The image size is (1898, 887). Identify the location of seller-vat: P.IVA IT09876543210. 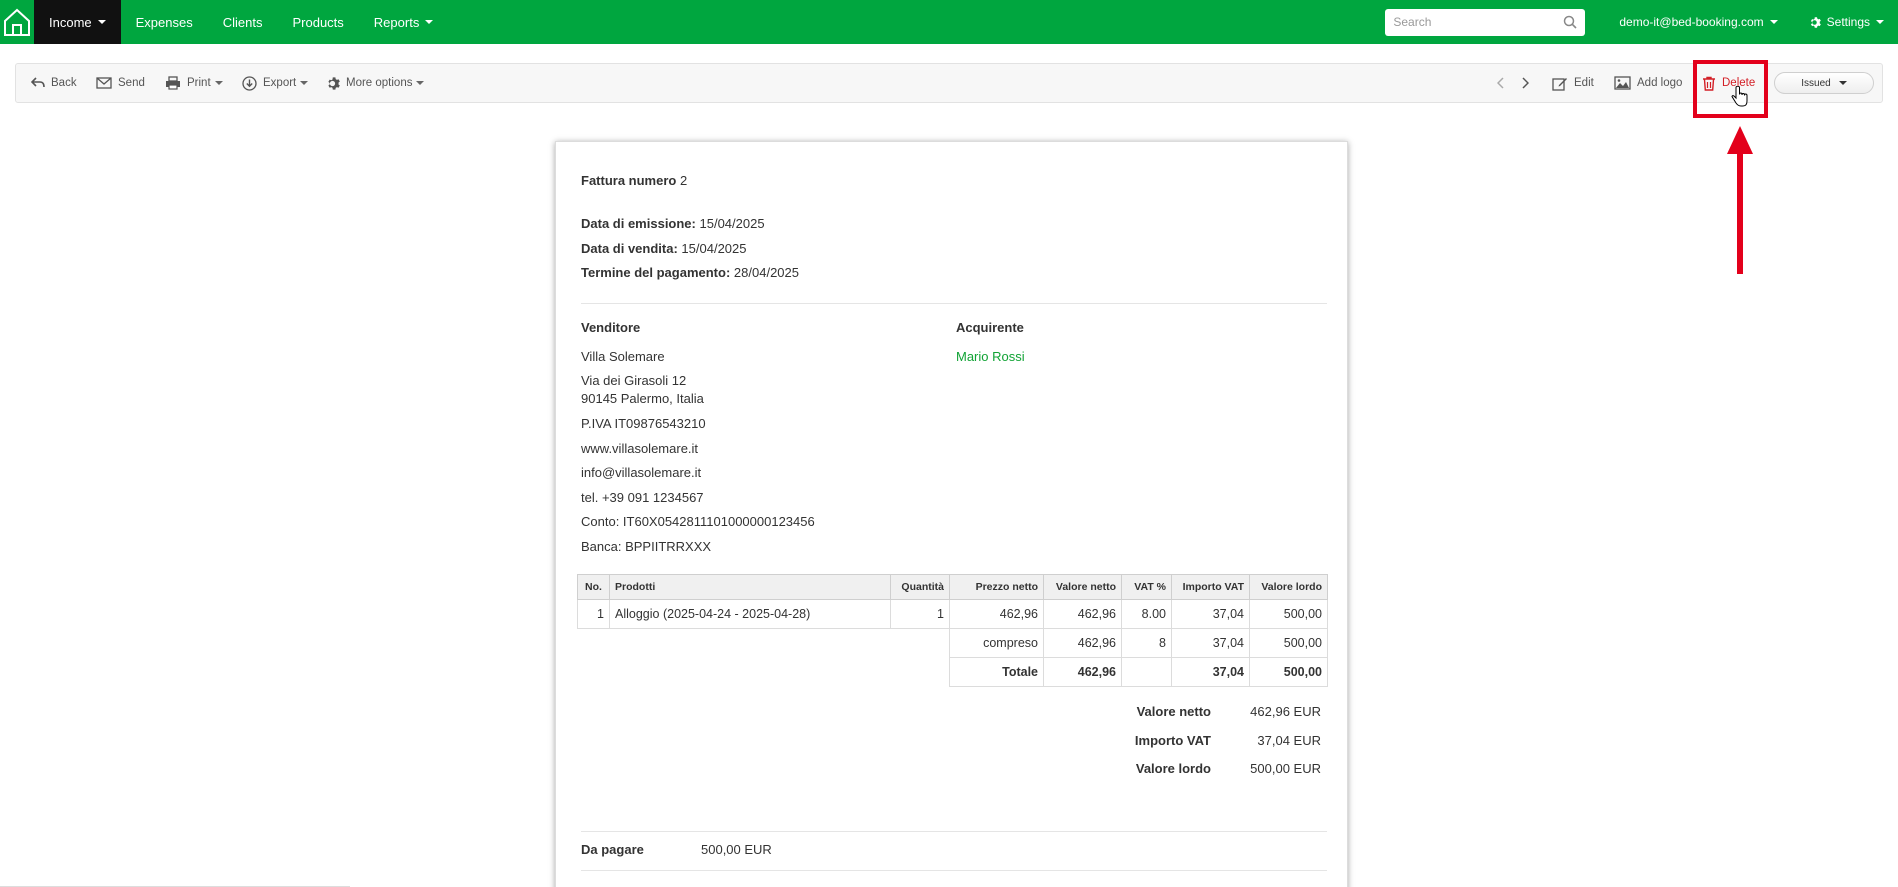
(643, 423).